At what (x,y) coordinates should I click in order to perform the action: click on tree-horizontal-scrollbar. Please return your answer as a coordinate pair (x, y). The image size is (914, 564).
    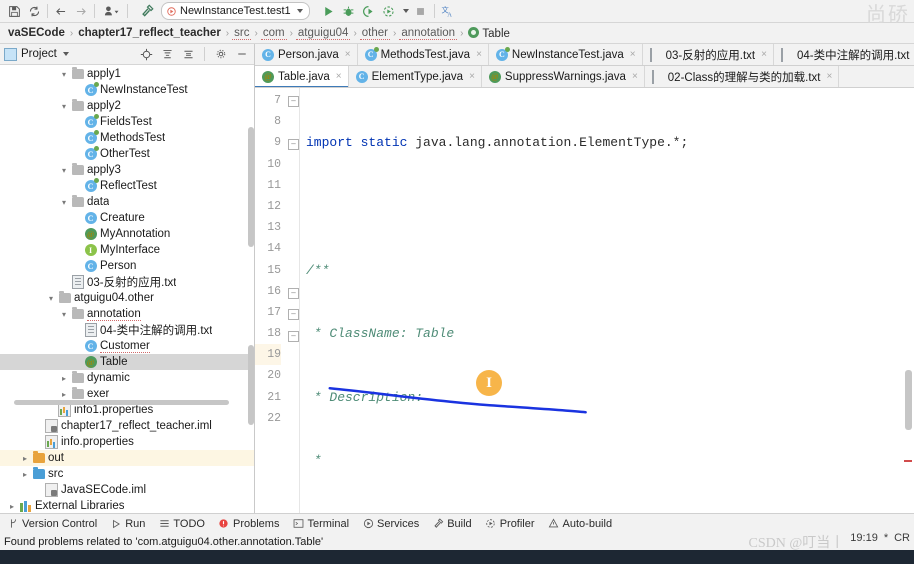
    Looking at the image, I should click on (121, 402).